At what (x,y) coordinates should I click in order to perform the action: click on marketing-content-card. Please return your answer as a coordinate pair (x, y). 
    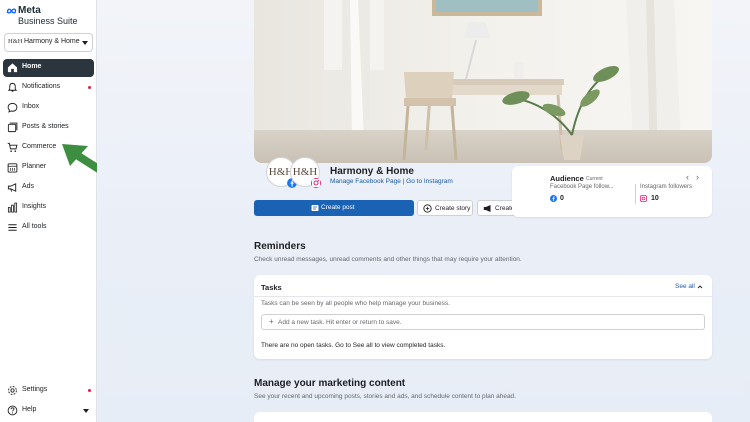
    Looking at the image, I should click on (483, 417).